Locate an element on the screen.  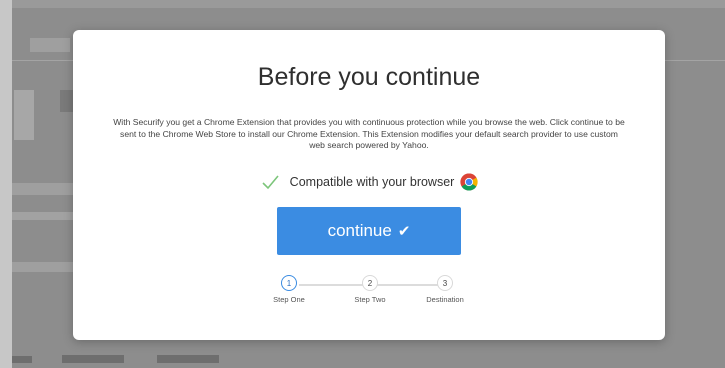
step-two: 2 Step Two is located at coordinates (370, 289).